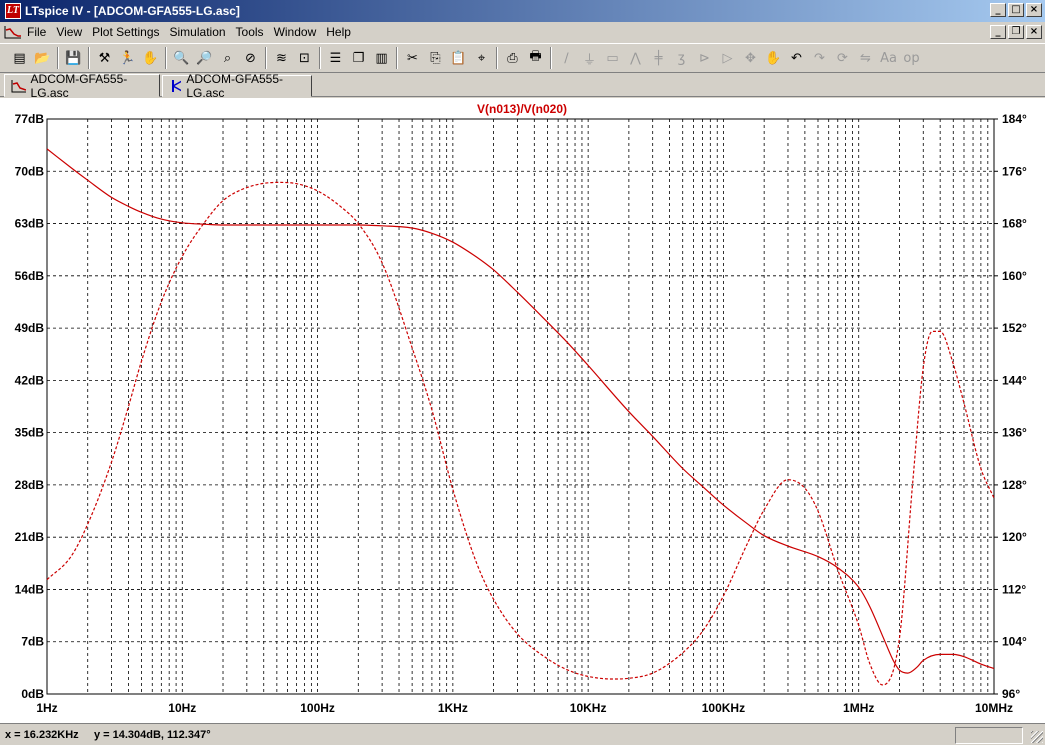 This screenshot has height=745, width=1045. What do you see at coordinates (681, 58) in the screenshot?
I see `inductor-icon: ʒ` at bounding box center [681, 58].